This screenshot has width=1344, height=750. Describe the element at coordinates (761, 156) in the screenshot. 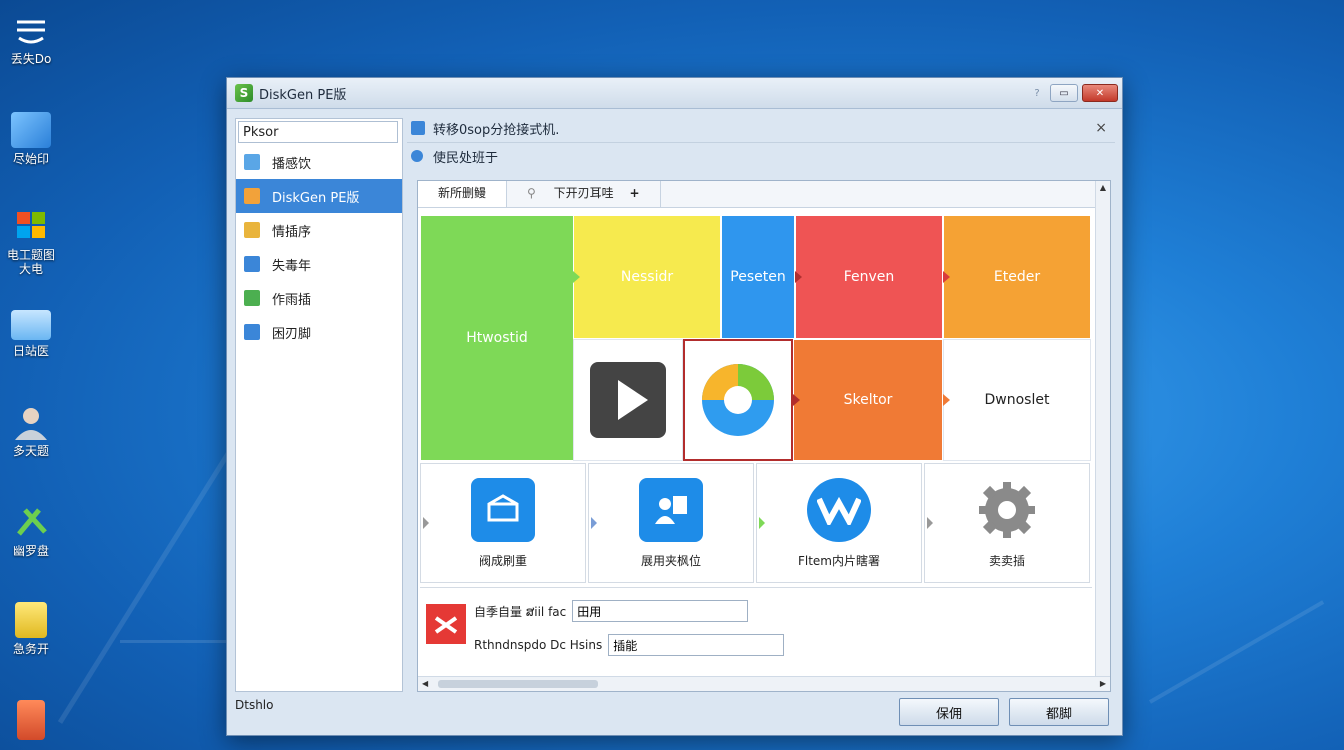

I see `panel-subheader: 使民处班于` at that location.